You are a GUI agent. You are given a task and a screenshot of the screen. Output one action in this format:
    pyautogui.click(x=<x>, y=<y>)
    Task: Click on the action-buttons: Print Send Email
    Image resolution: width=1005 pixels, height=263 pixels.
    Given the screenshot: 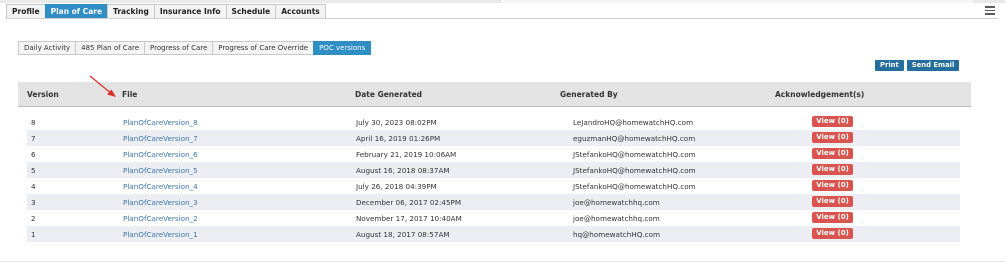 What is the action you would take?
    pyautogui.click(x=917, y=65)
    